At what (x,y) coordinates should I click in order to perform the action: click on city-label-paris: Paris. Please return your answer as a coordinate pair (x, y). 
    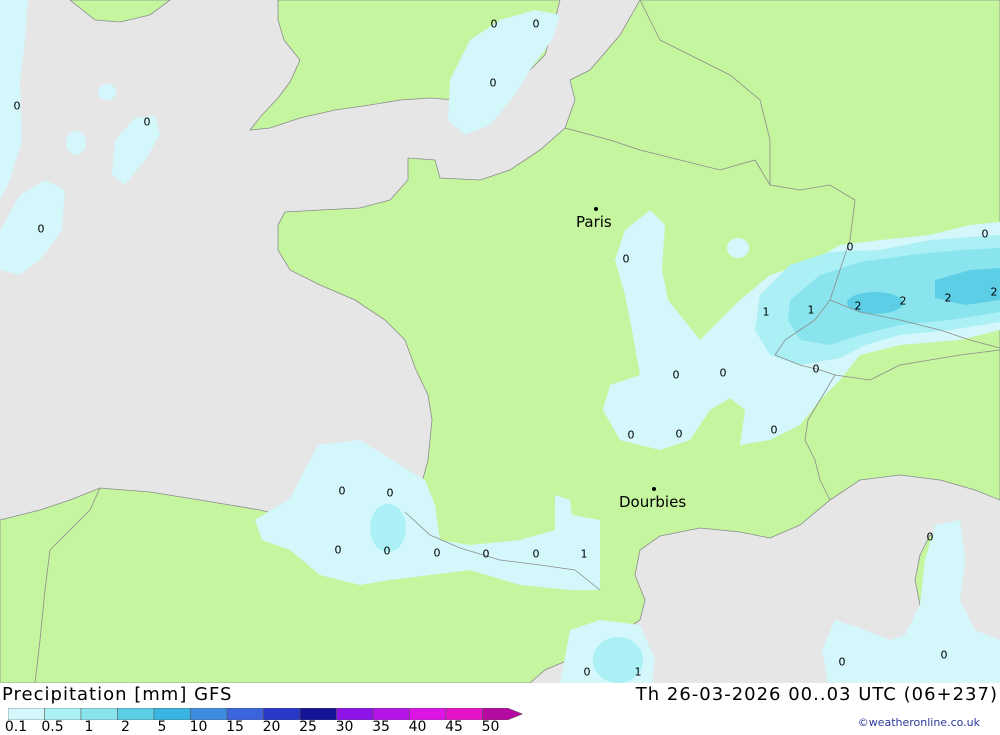
    Looking at the image, I should click on (594, 222).